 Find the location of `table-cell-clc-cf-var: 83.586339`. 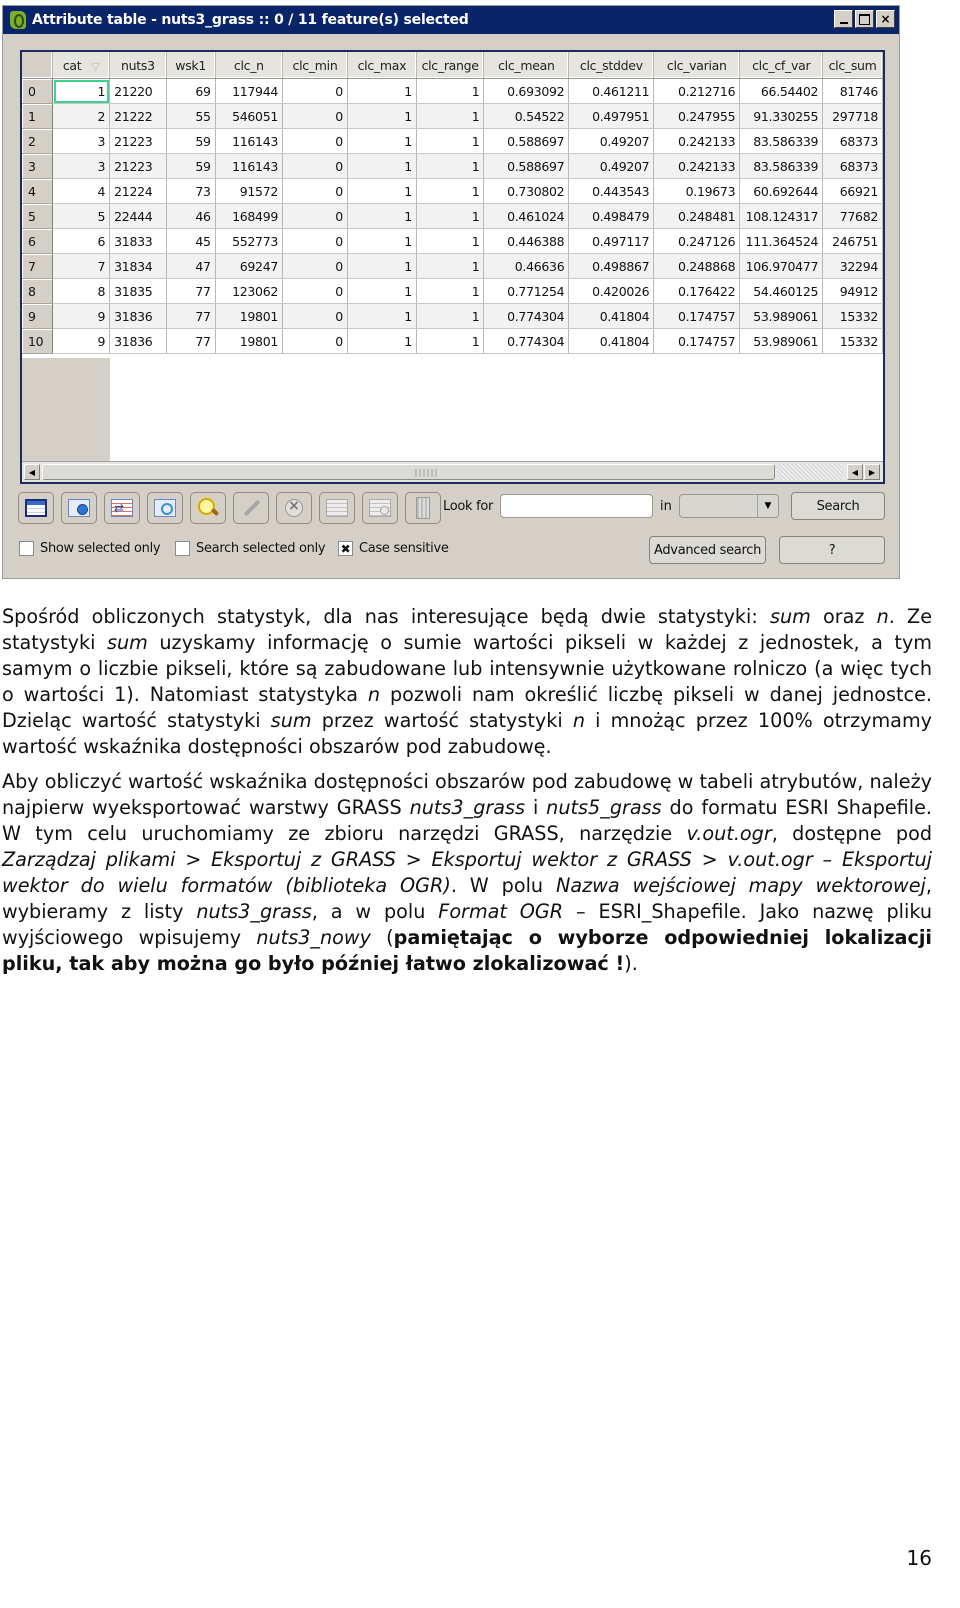

table-cell-clc-cf-var: 83.586339 is located at coordinates (781, 166).